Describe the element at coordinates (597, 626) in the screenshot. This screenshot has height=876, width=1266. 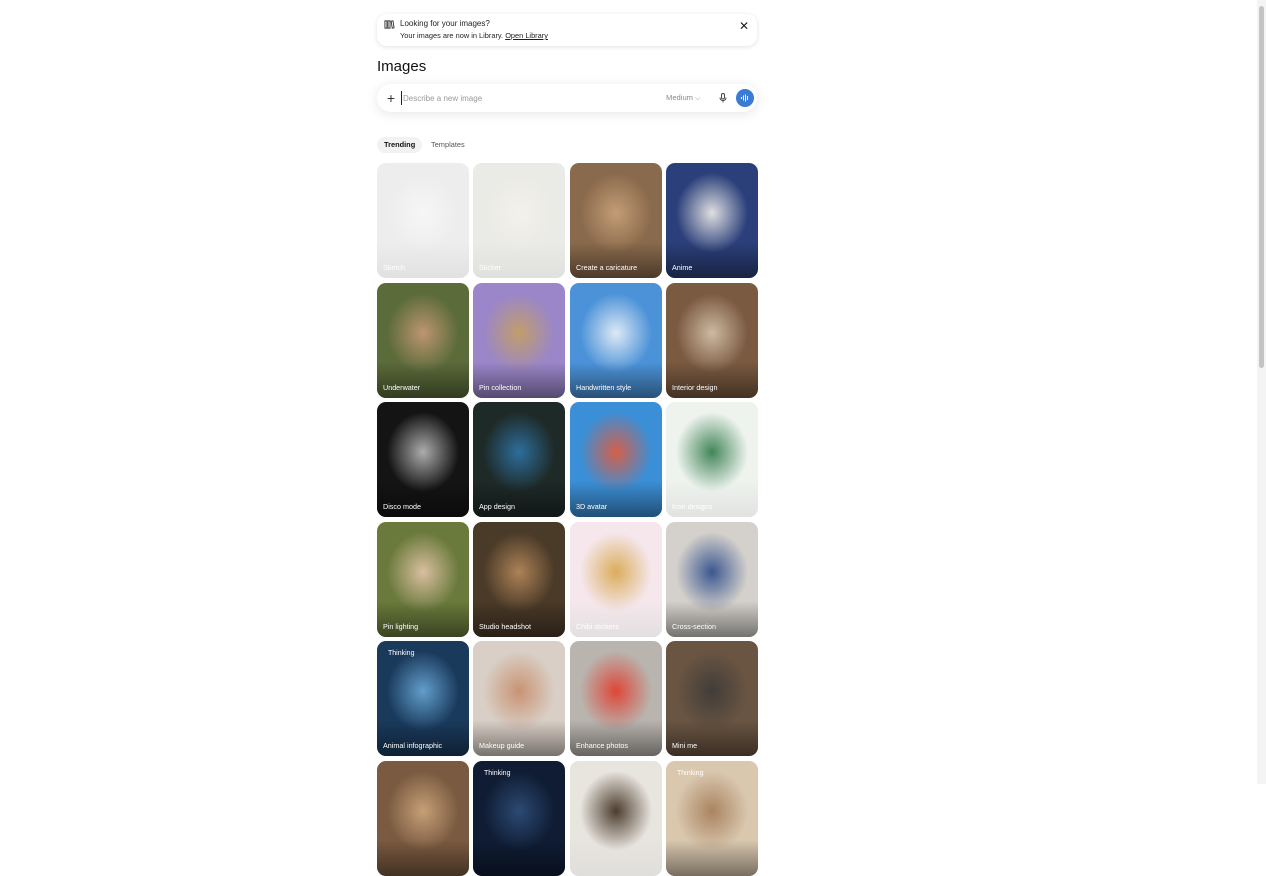
I see `style-card-label: Chibi stickers` at that location.